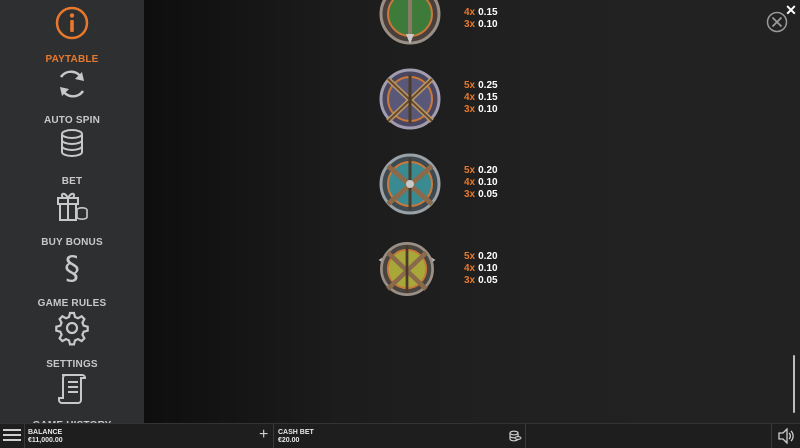 Image resolution: width=800 pixels, height=448 pixels. I want to click on gift-coins-icon, so click(72, 206).